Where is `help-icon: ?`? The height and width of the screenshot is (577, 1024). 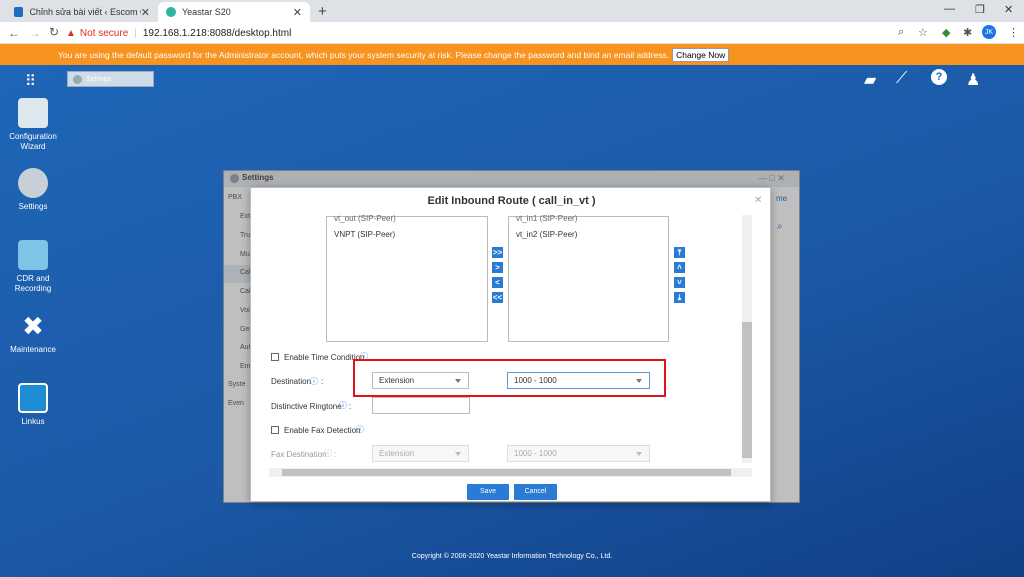
help-icon: ? is located at coordinates (939, 77).